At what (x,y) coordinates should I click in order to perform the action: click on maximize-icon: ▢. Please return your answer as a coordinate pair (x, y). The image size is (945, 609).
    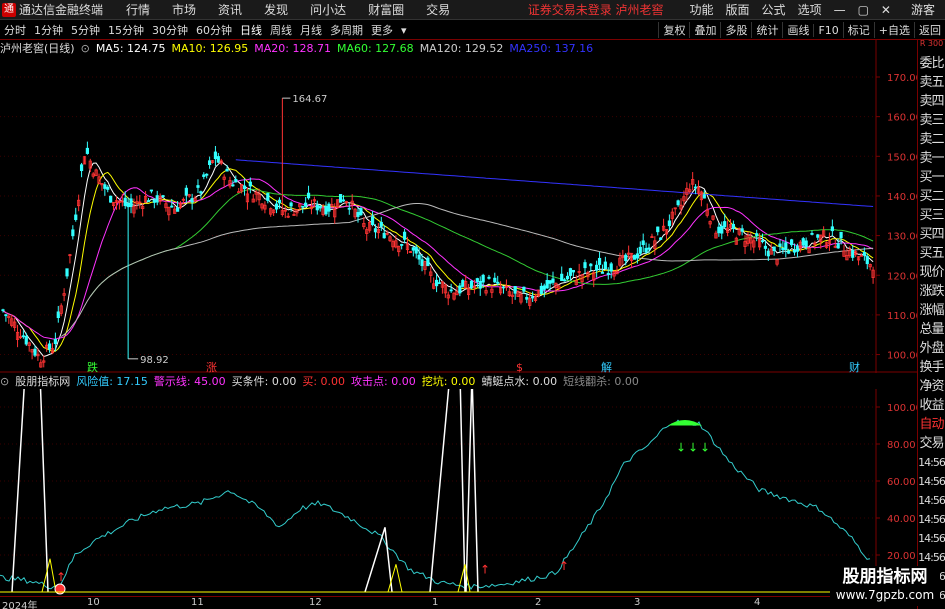
    Looking at the image, I should click on (863, 10).